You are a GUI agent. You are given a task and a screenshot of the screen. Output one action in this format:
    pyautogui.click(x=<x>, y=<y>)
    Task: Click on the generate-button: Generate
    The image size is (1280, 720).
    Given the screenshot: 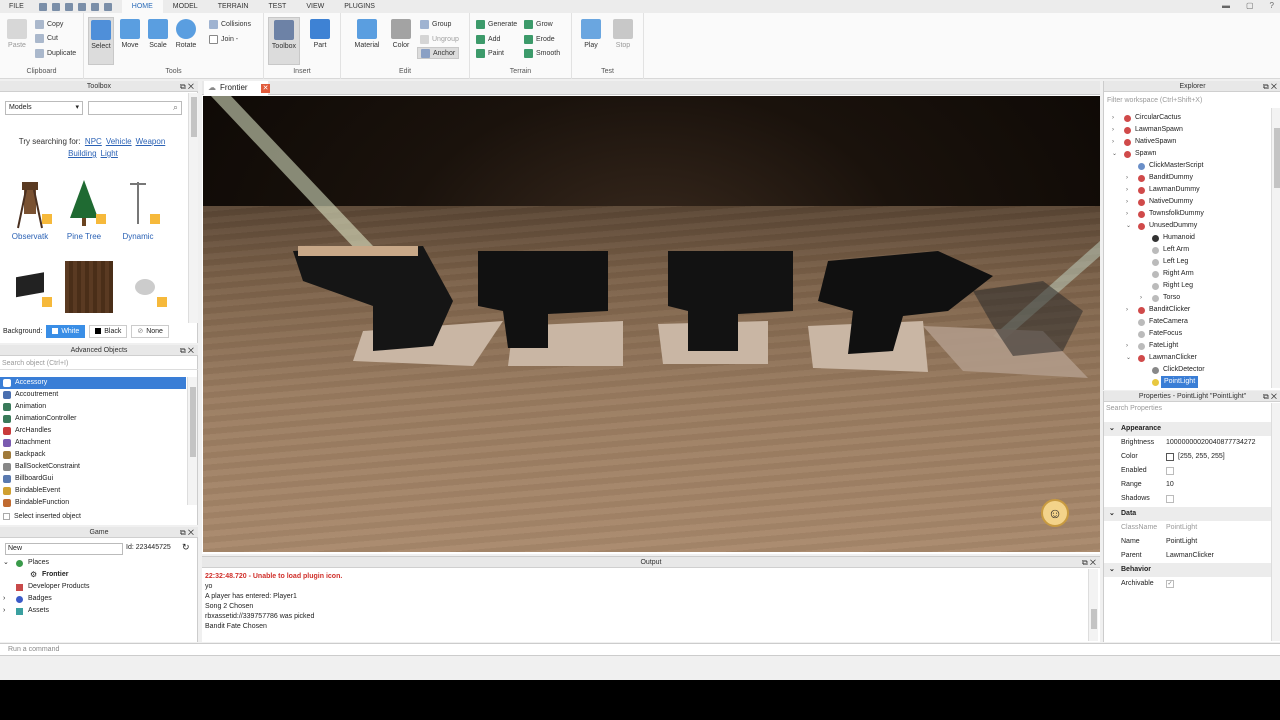 What is the action you would take?
    pyautogui.click(x=496, y=24)
    